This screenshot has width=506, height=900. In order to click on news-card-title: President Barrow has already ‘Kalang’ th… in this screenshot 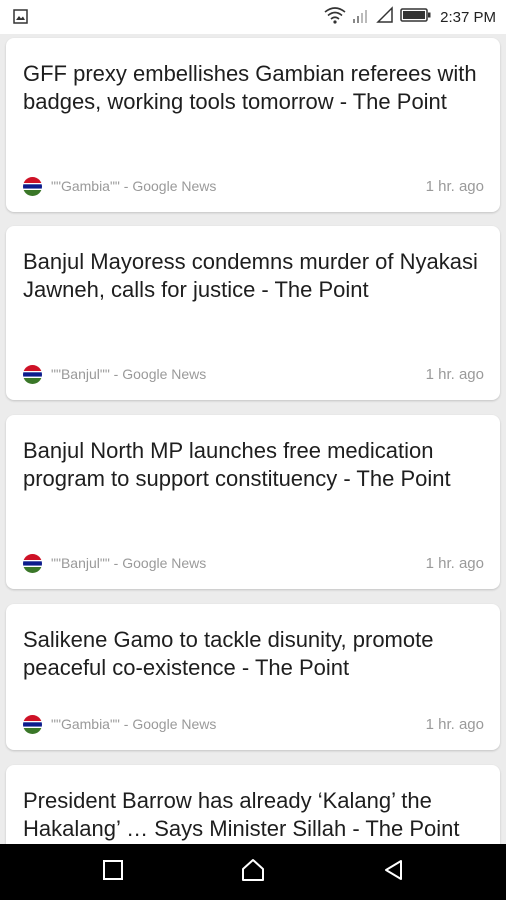, I will do `click(254, 815)`.